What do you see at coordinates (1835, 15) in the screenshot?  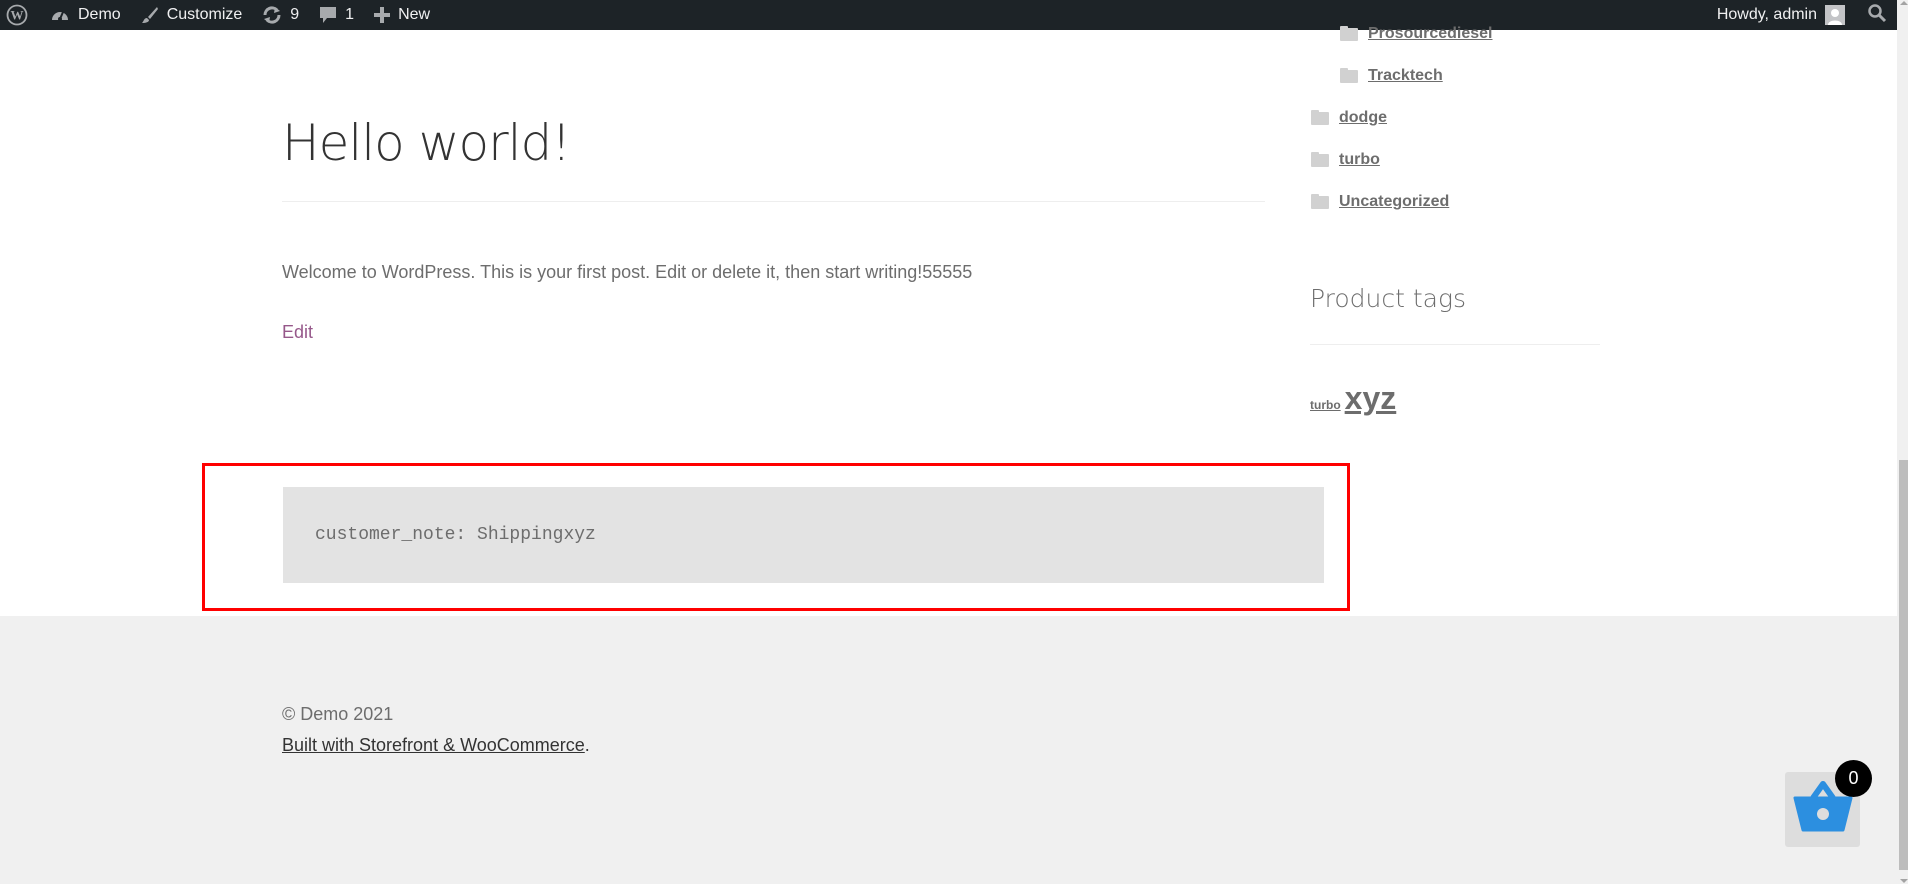 I see `avatar` at bounding box center [1835, 15].